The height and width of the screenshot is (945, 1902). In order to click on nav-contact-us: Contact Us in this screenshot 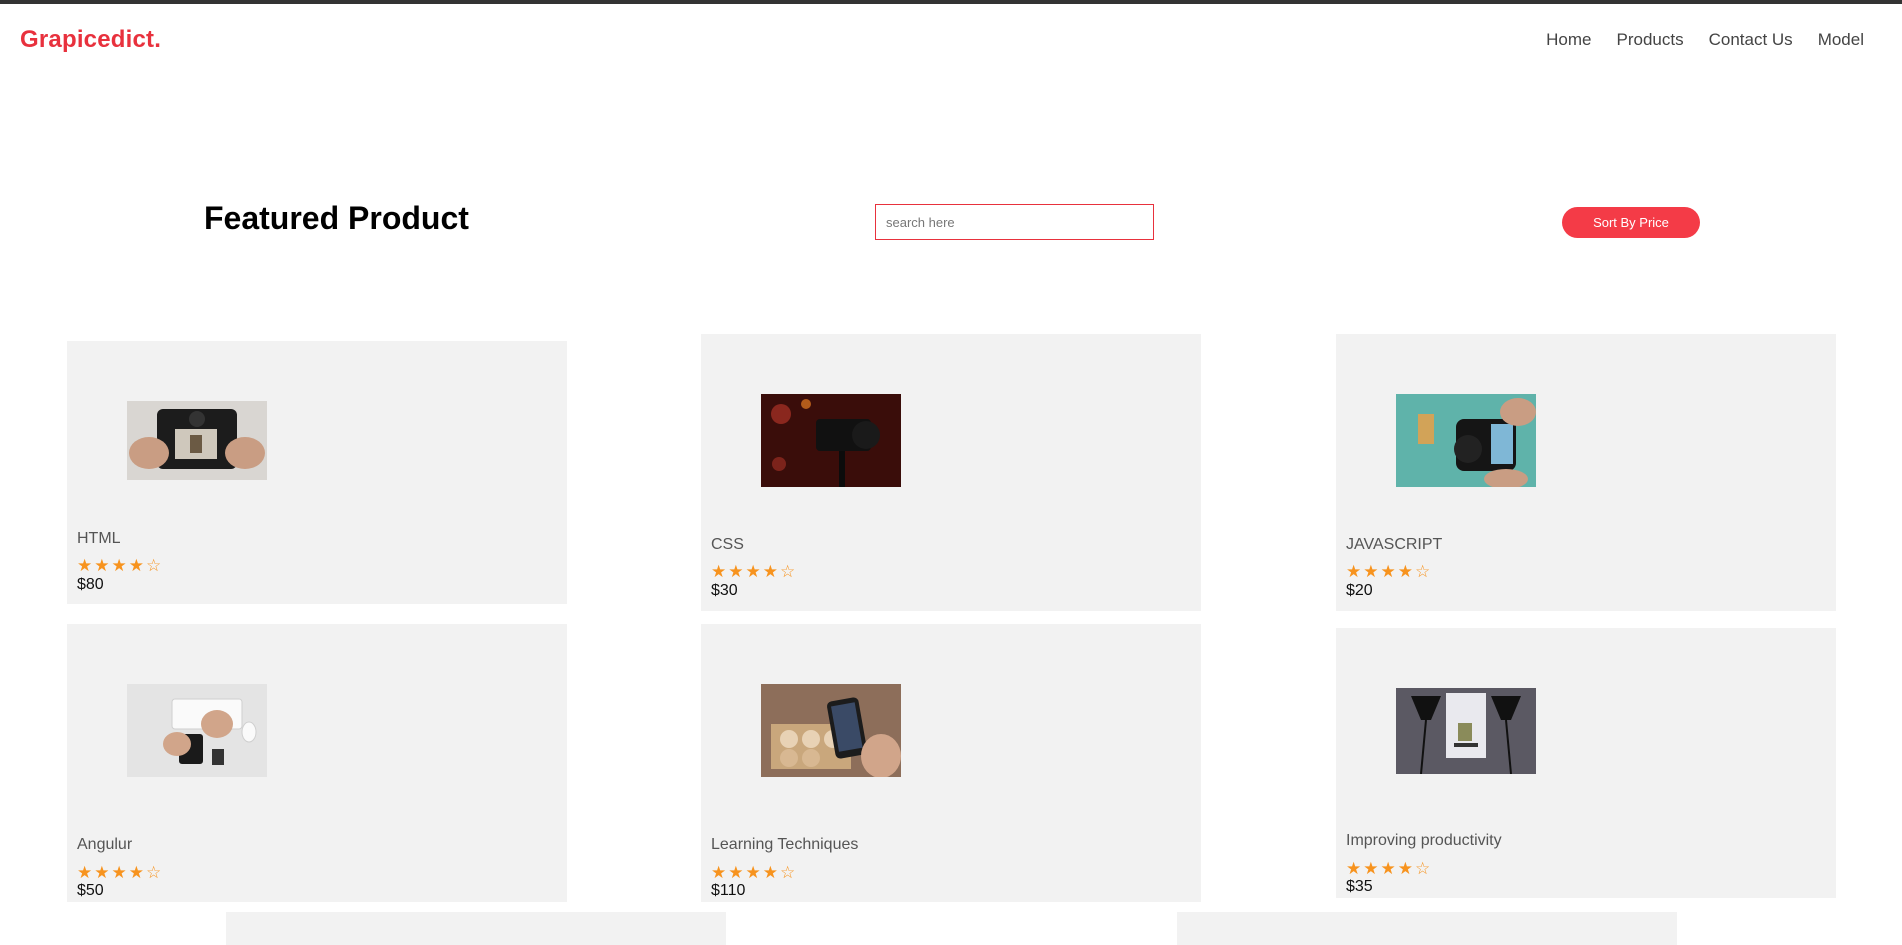, I will do `click(1751, 40)`.